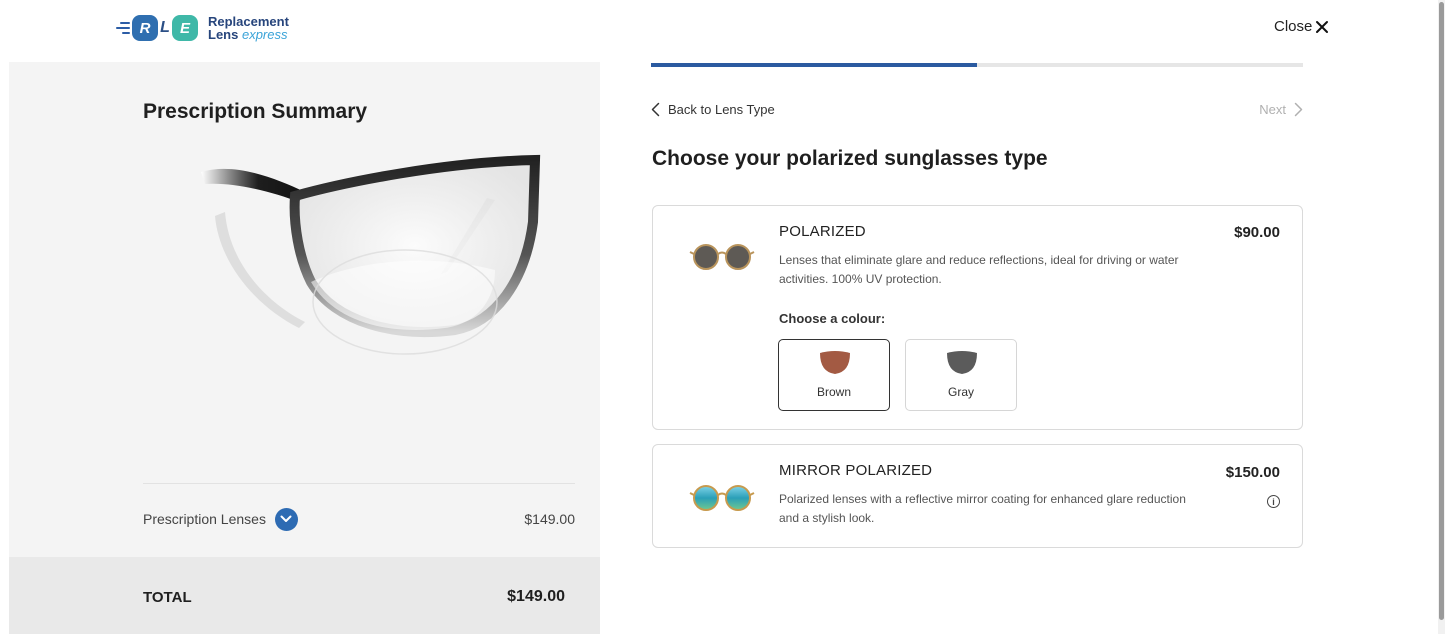 Image resolution: width=1445 pixels, height=634 pixels. Describe the element at coordinates (721, 109) in the screenshot. I see `back-label: Back to Lens Type` at that location.